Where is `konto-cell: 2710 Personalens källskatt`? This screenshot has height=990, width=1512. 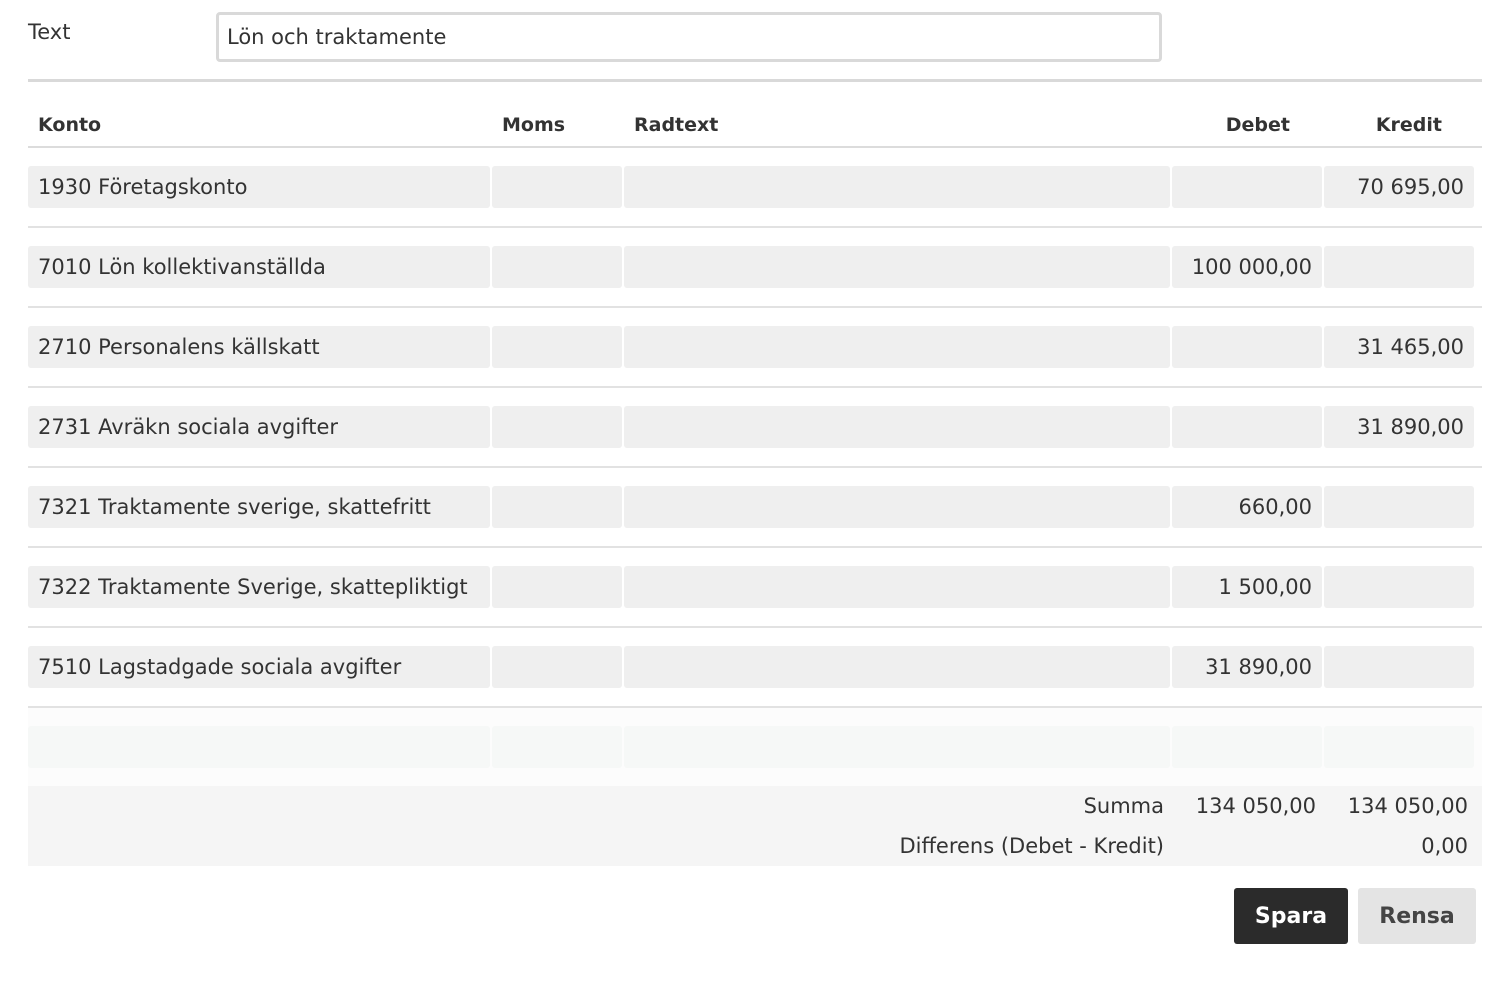
konto-cell: 2710 Personalens källskatt is located at coordinates (259, 347).